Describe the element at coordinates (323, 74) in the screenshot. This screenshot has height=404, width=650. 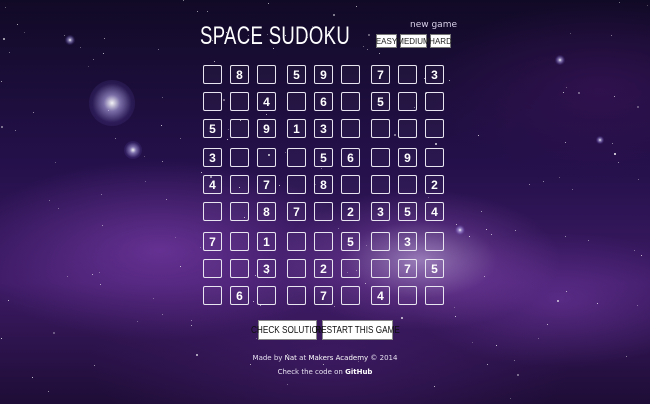
I see `sudoku-cell: 9` at that location.